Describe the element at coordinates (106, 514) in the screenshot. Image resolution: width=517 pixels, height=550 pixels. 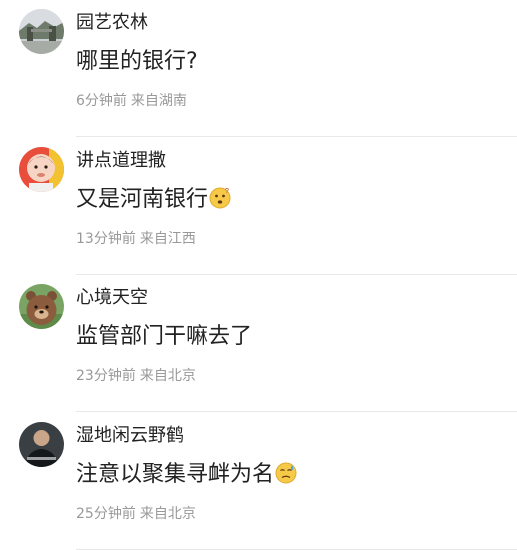
I see `comment-time: 25分钟前` at that location.